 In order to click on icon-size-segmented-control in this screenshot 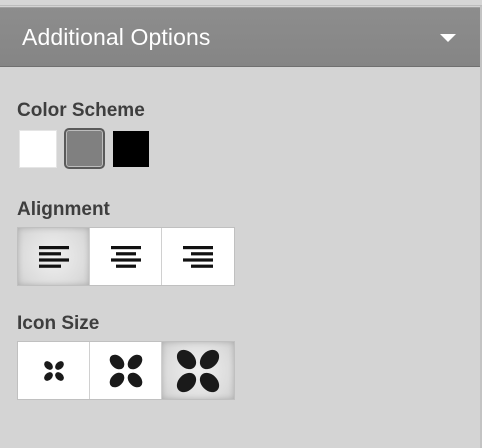, I will do `click(126, 370)`.